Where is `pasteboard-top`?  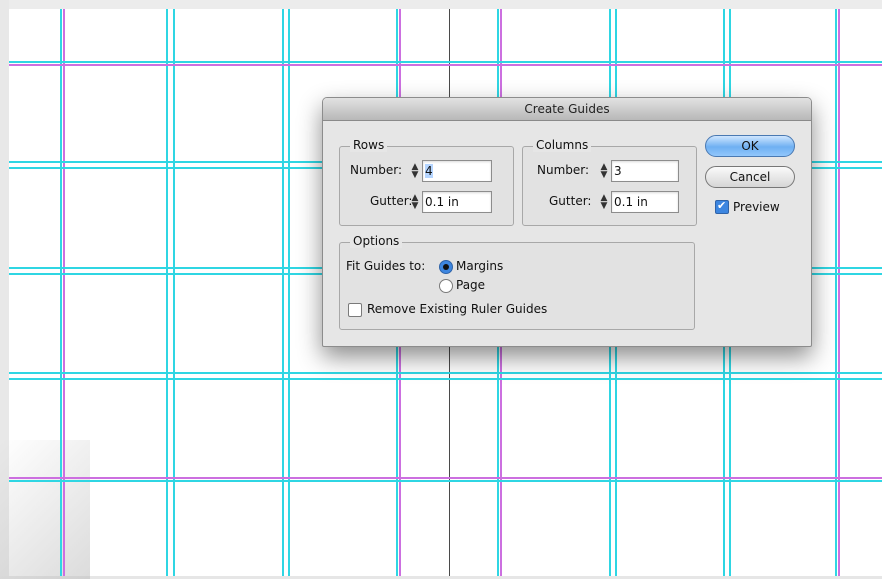
pasteboard-top is located at coordinates (441, 4).